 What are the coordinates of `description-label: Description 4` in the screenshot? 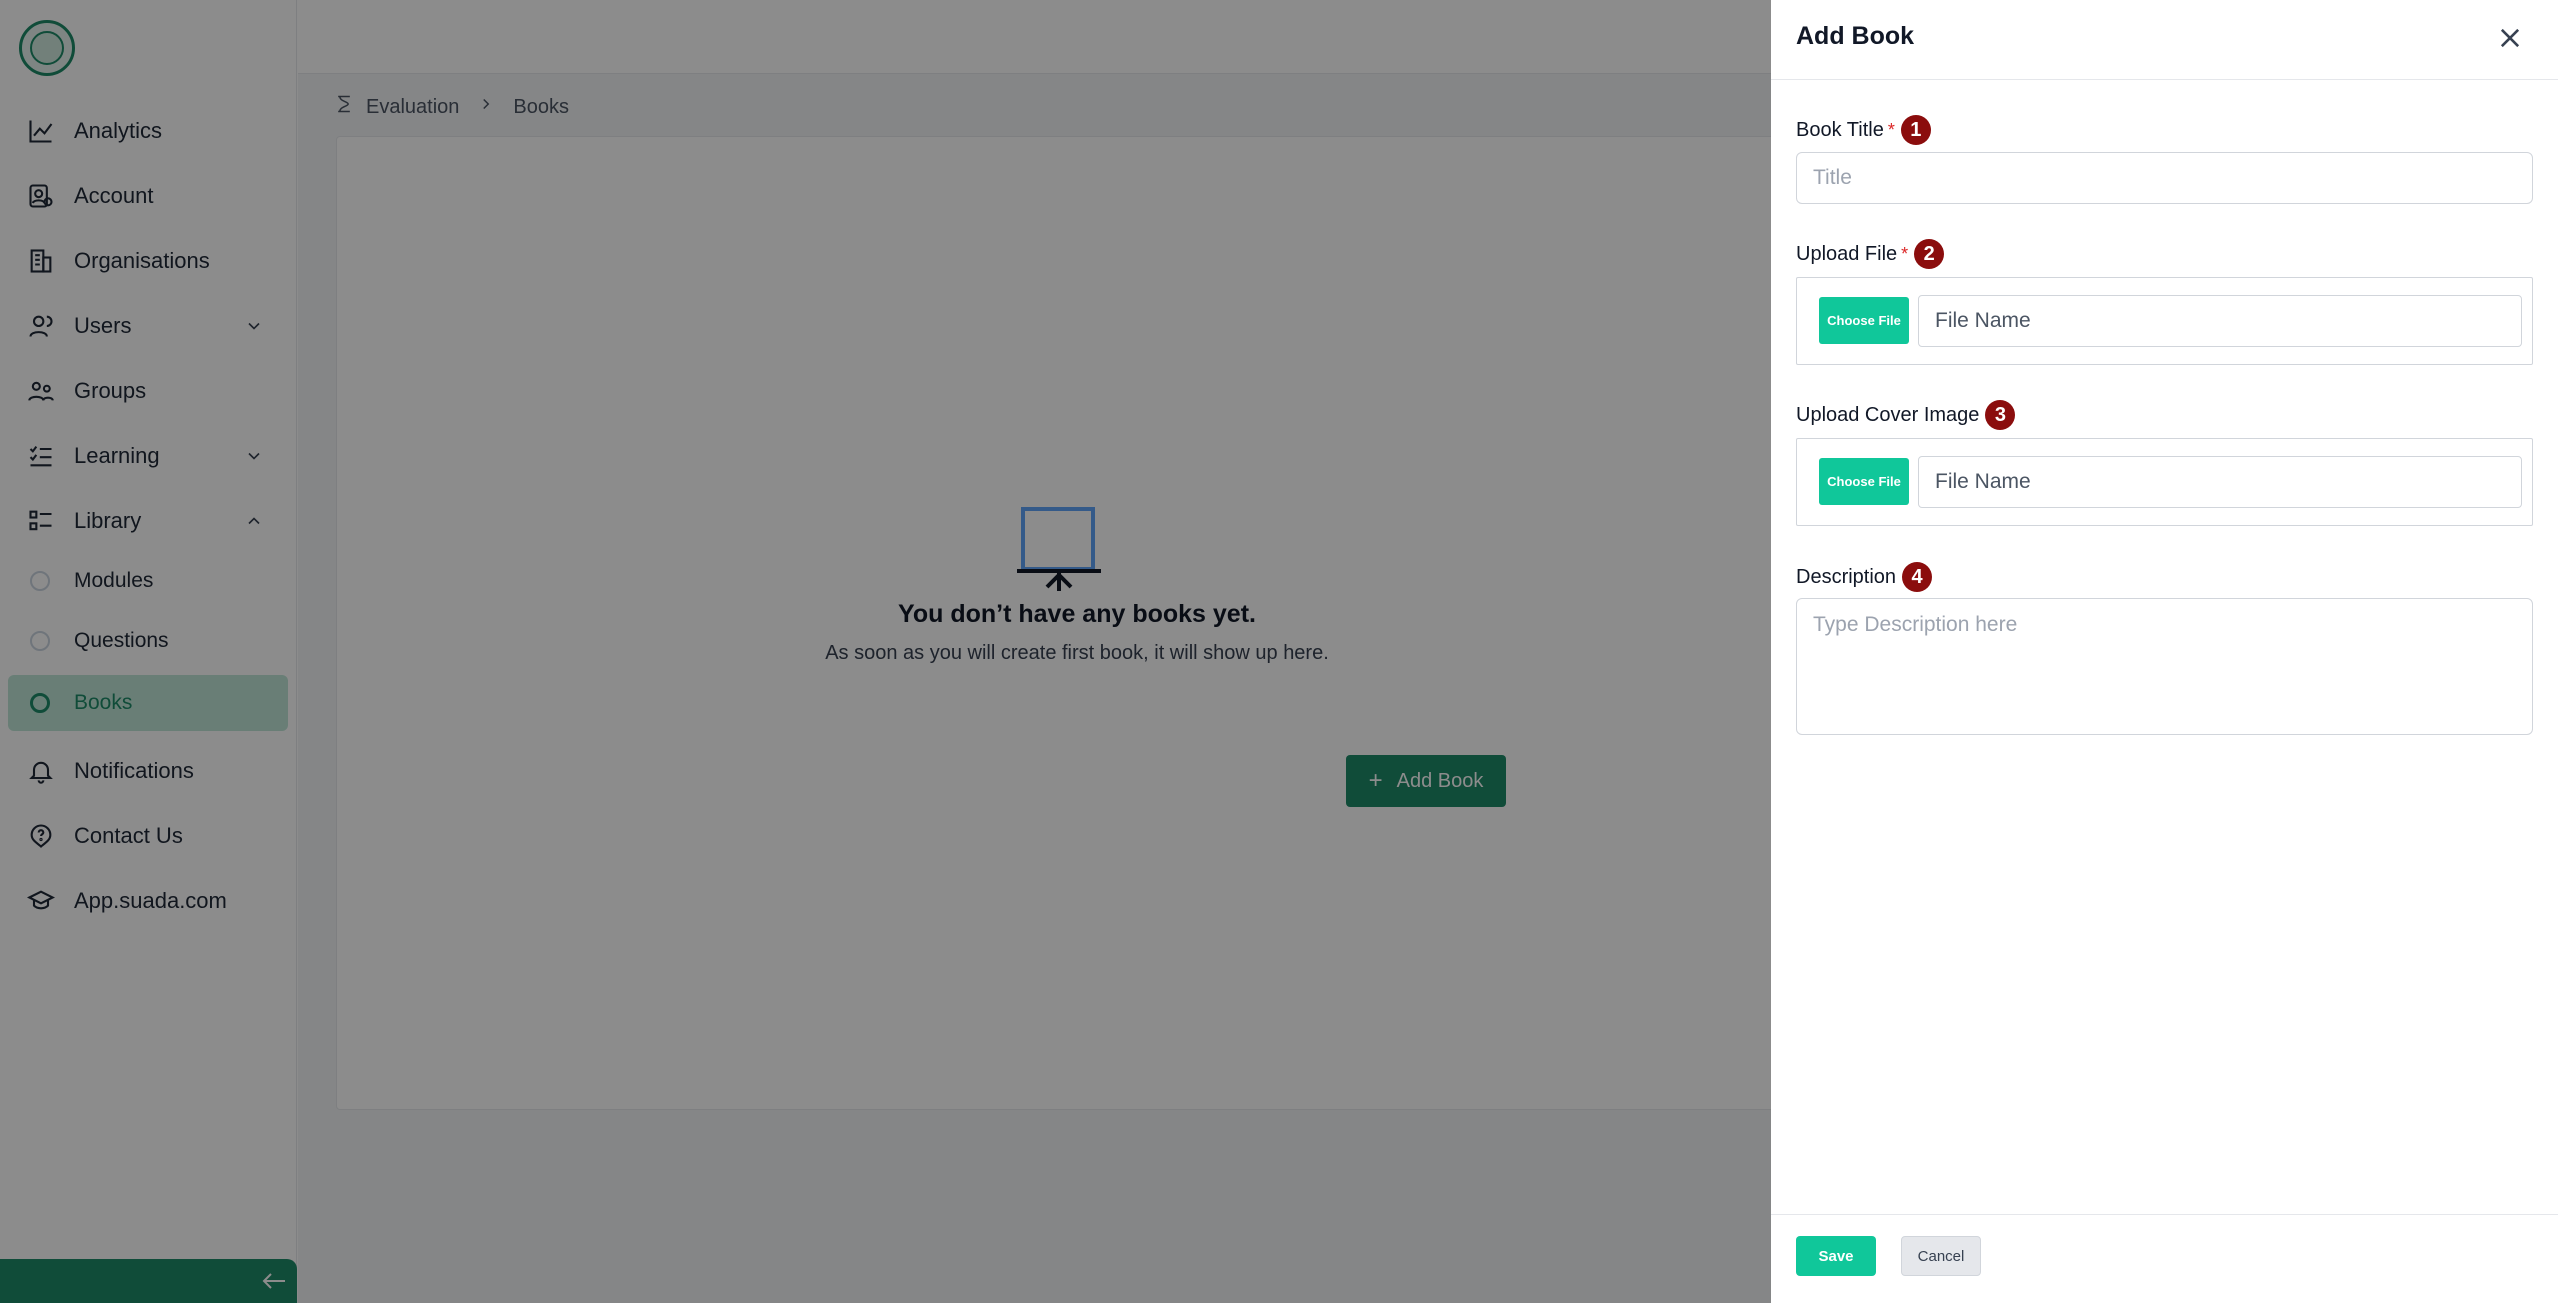 It's located at (1864, 577).